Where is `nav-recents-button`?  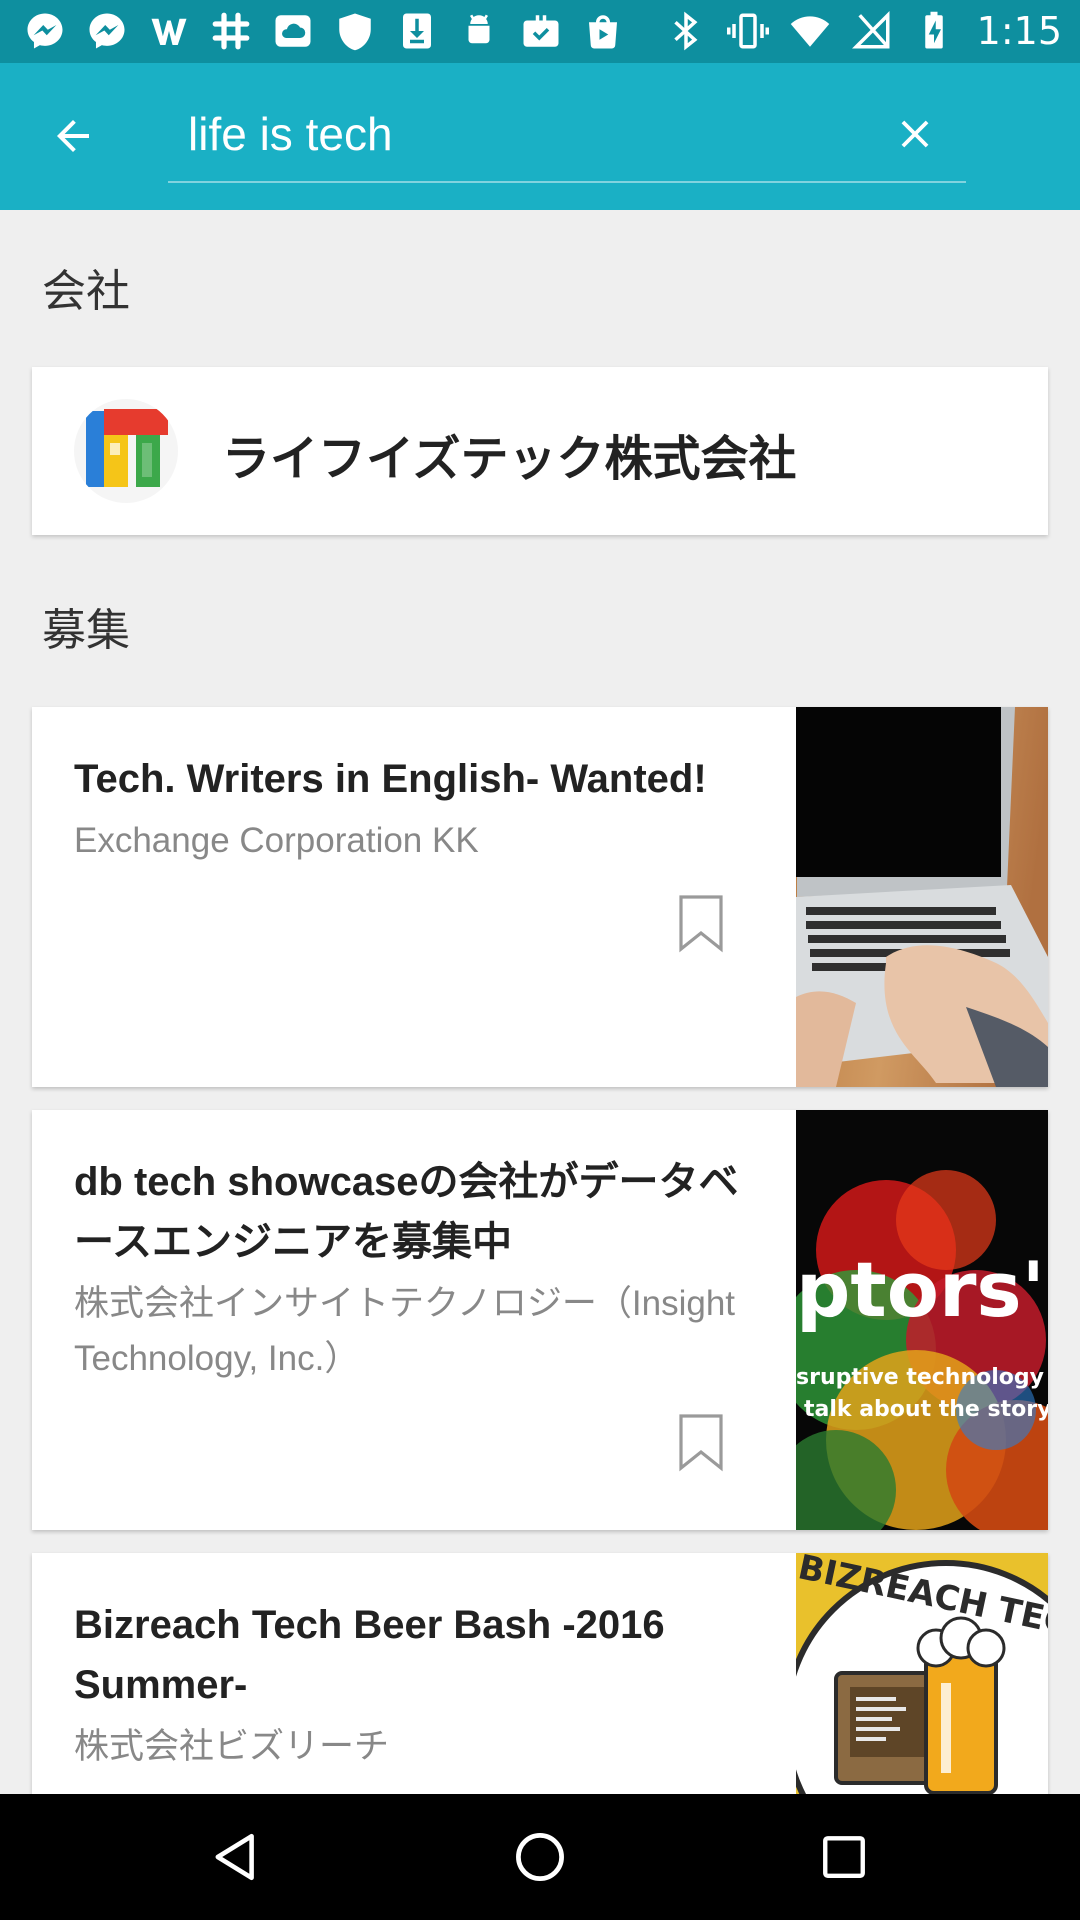 nav-recents-button is located at coordinates (844, 1857).